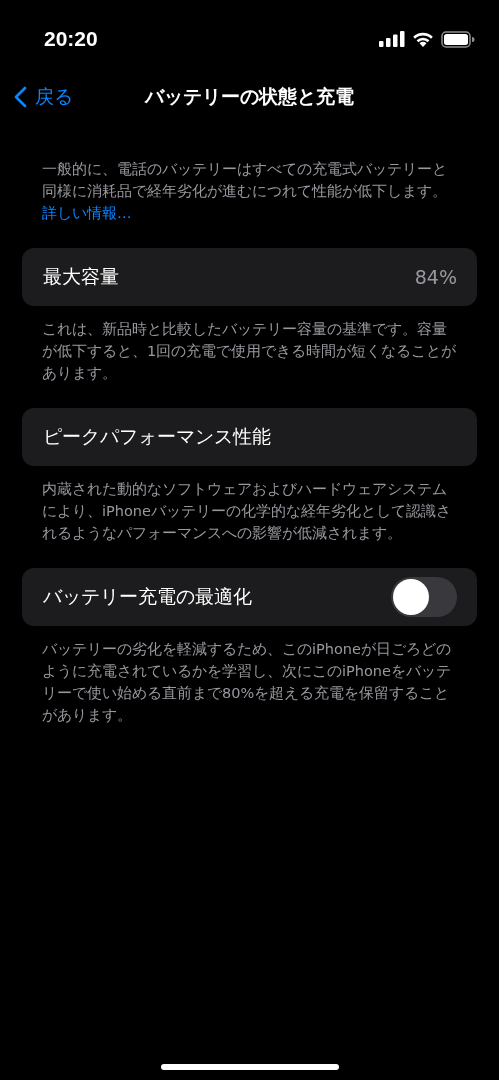  What do you see at coordinates (458, 39) in the screenshot?
I see `battery-icon` at bounding box center [458, 39].